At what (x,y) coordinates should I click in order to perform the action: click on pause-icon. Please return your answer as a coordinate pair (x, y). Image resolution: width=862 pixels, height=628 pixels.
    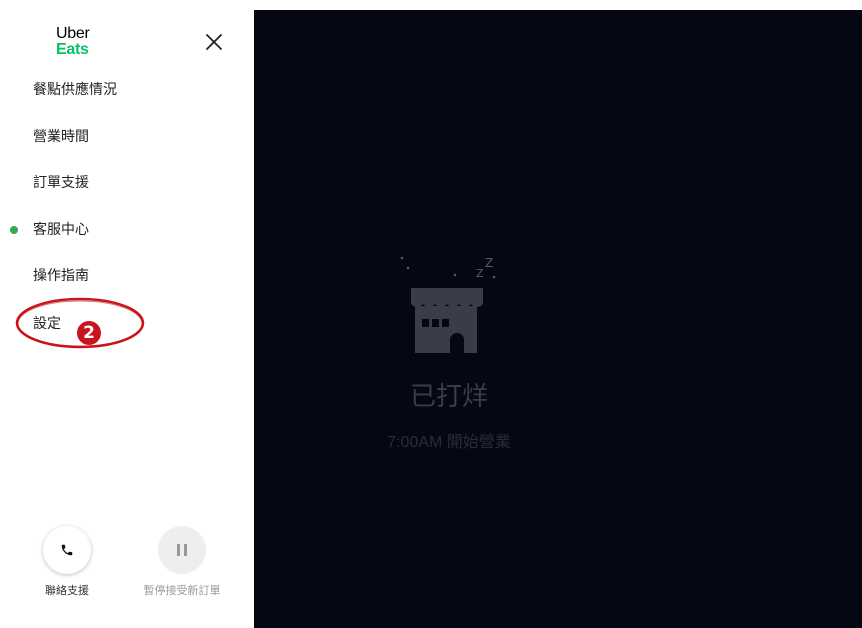
    Looking at the image, I should click on (182, 550).